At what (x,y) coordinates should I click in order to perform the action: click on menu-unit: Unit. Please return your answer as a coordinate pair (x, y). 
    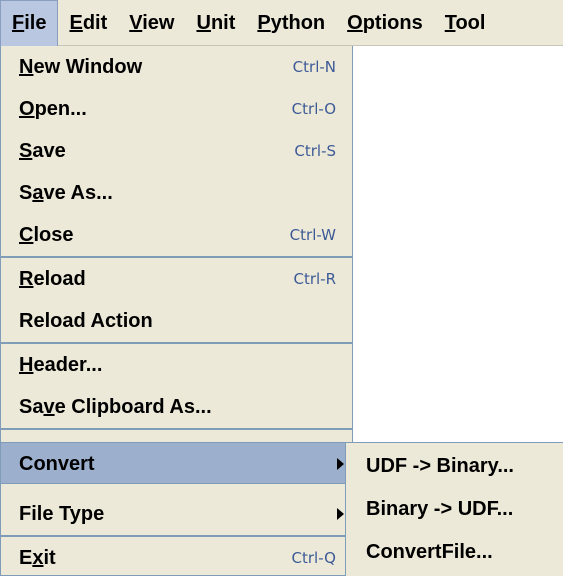
    Looking at the image, I should click on (215, 23).